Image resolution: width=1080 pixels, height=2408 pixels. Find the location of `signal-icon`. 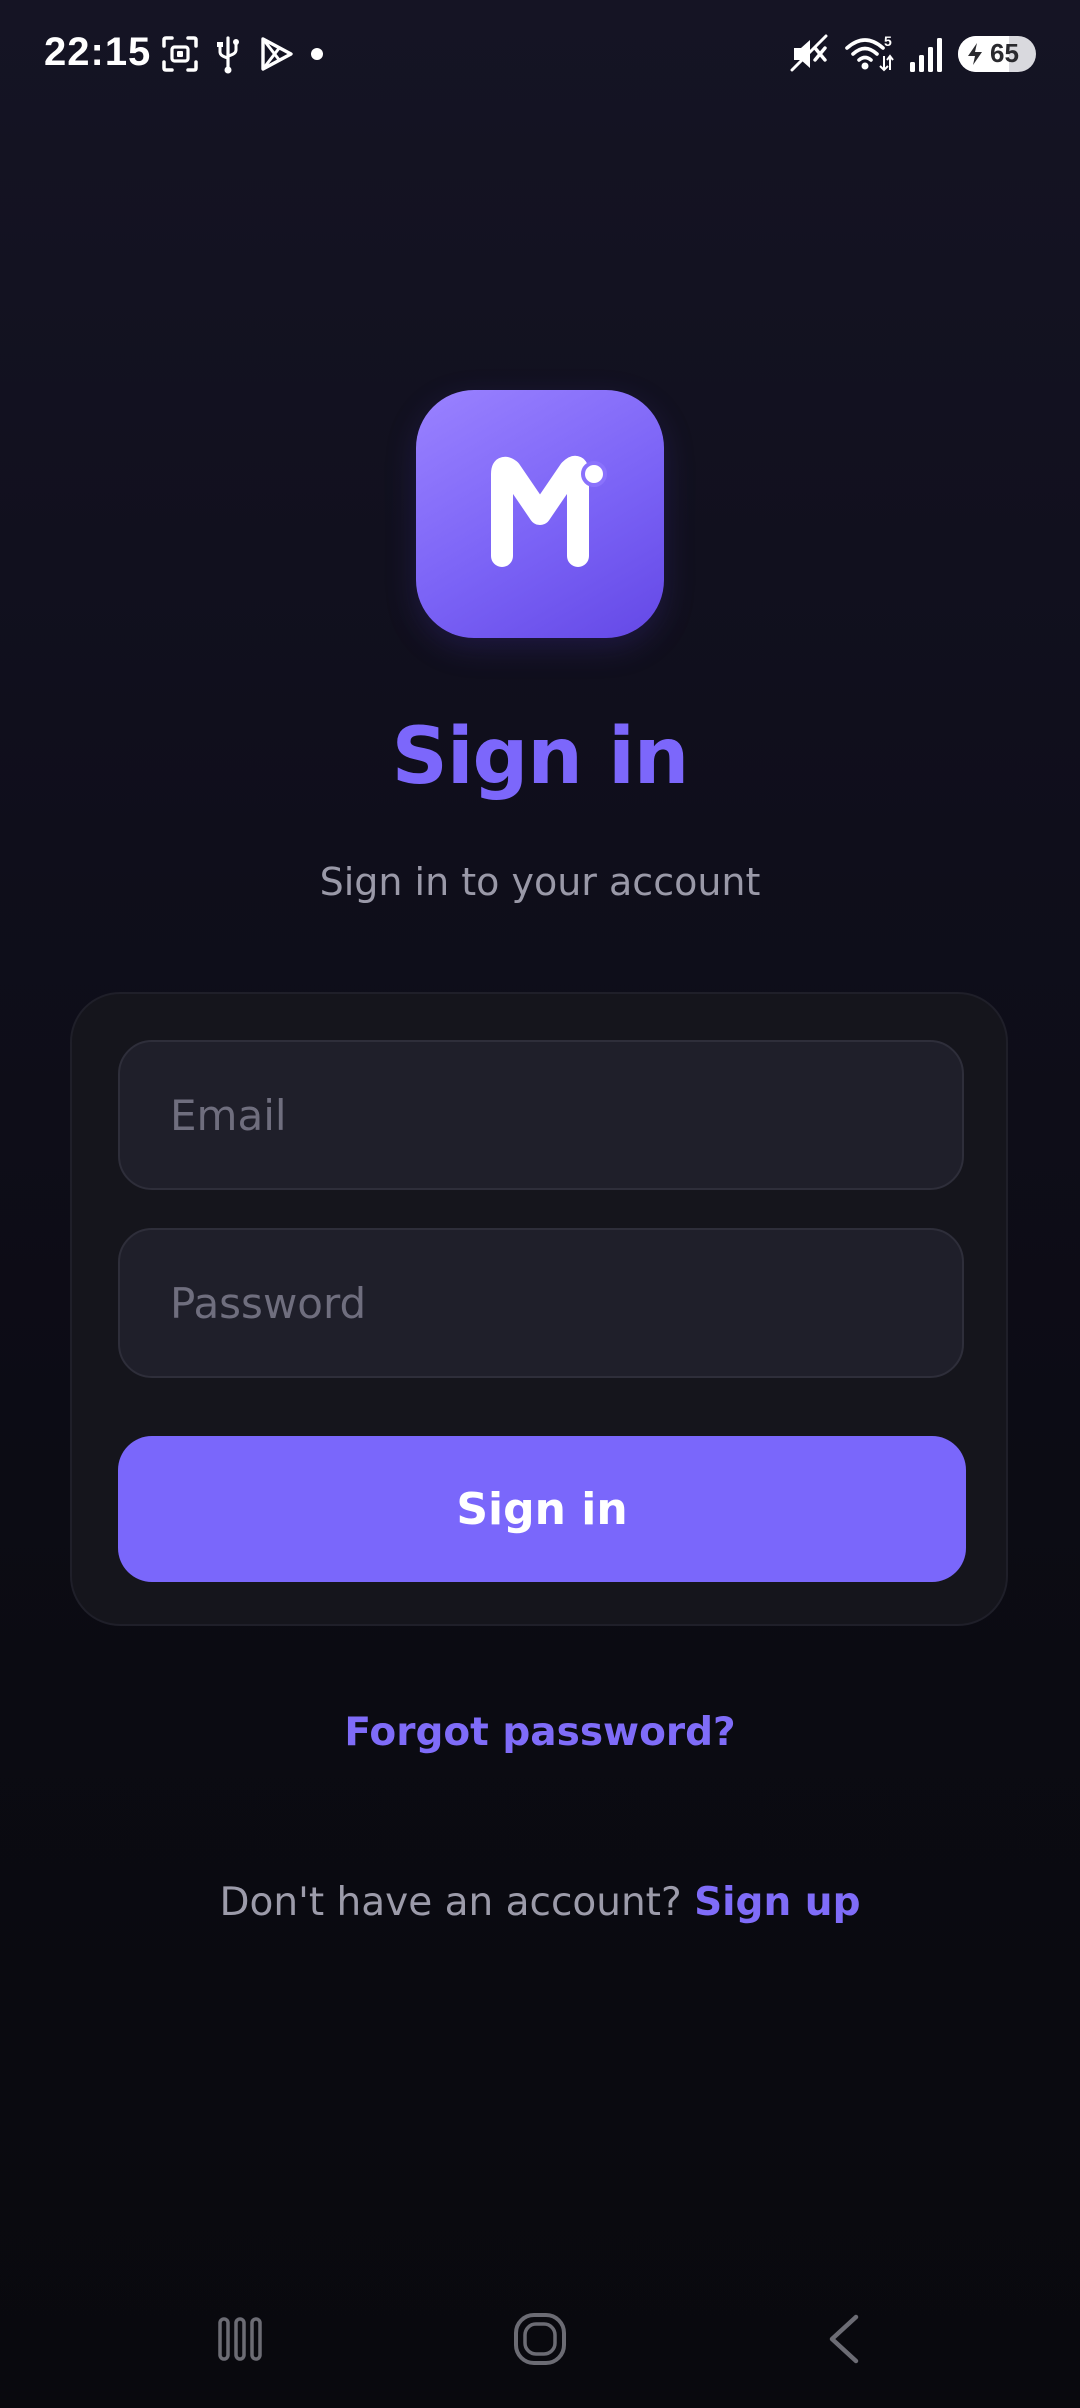

signal-icon is located at coordinates (926, 54).